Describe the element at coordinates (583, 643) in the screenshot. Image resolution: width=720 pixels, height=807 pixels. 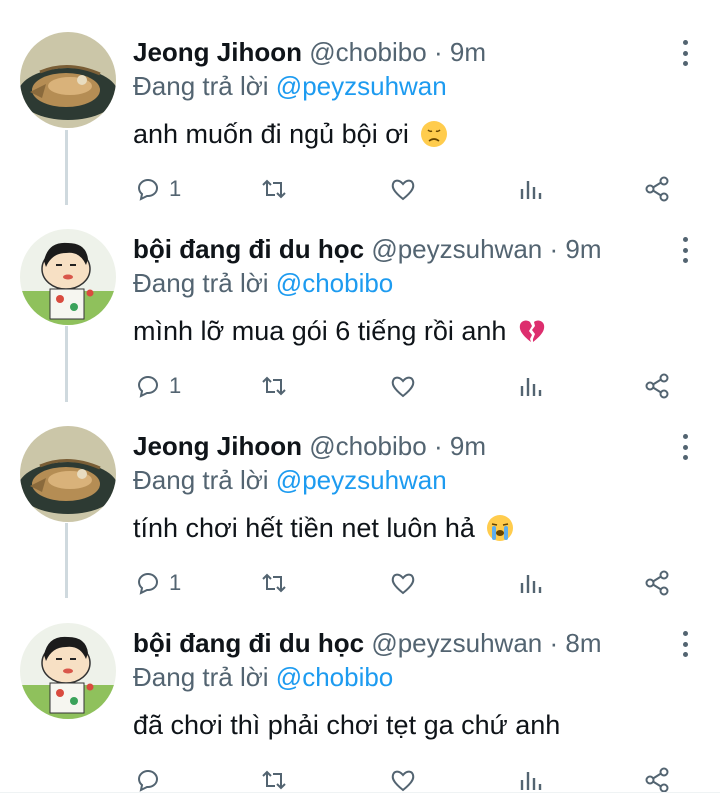
I see `timestamp: 8m` at that location.